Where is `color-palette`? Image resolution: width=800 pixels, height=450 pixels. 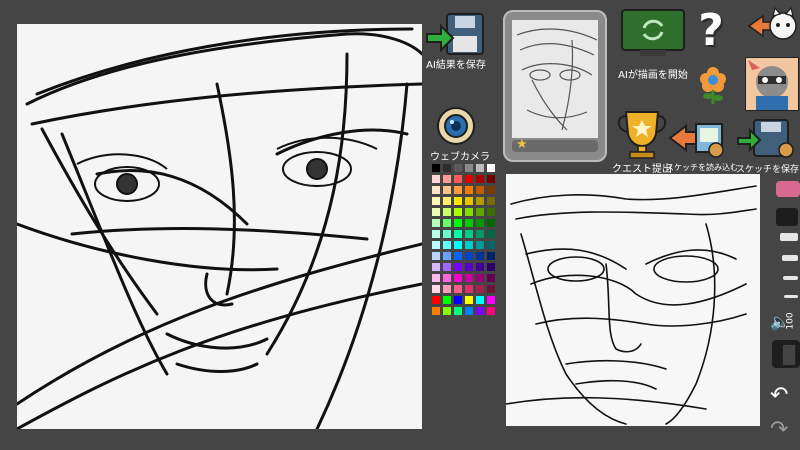
color-palette is located at coordinates (465, 296).